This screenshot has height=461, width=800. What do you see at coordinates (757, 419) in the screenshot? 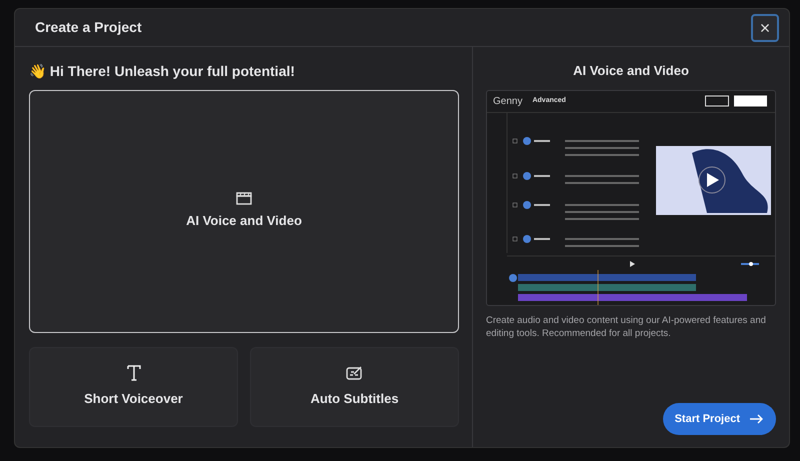
I see `arrow-right-icon` at bounding box center [757, 419].